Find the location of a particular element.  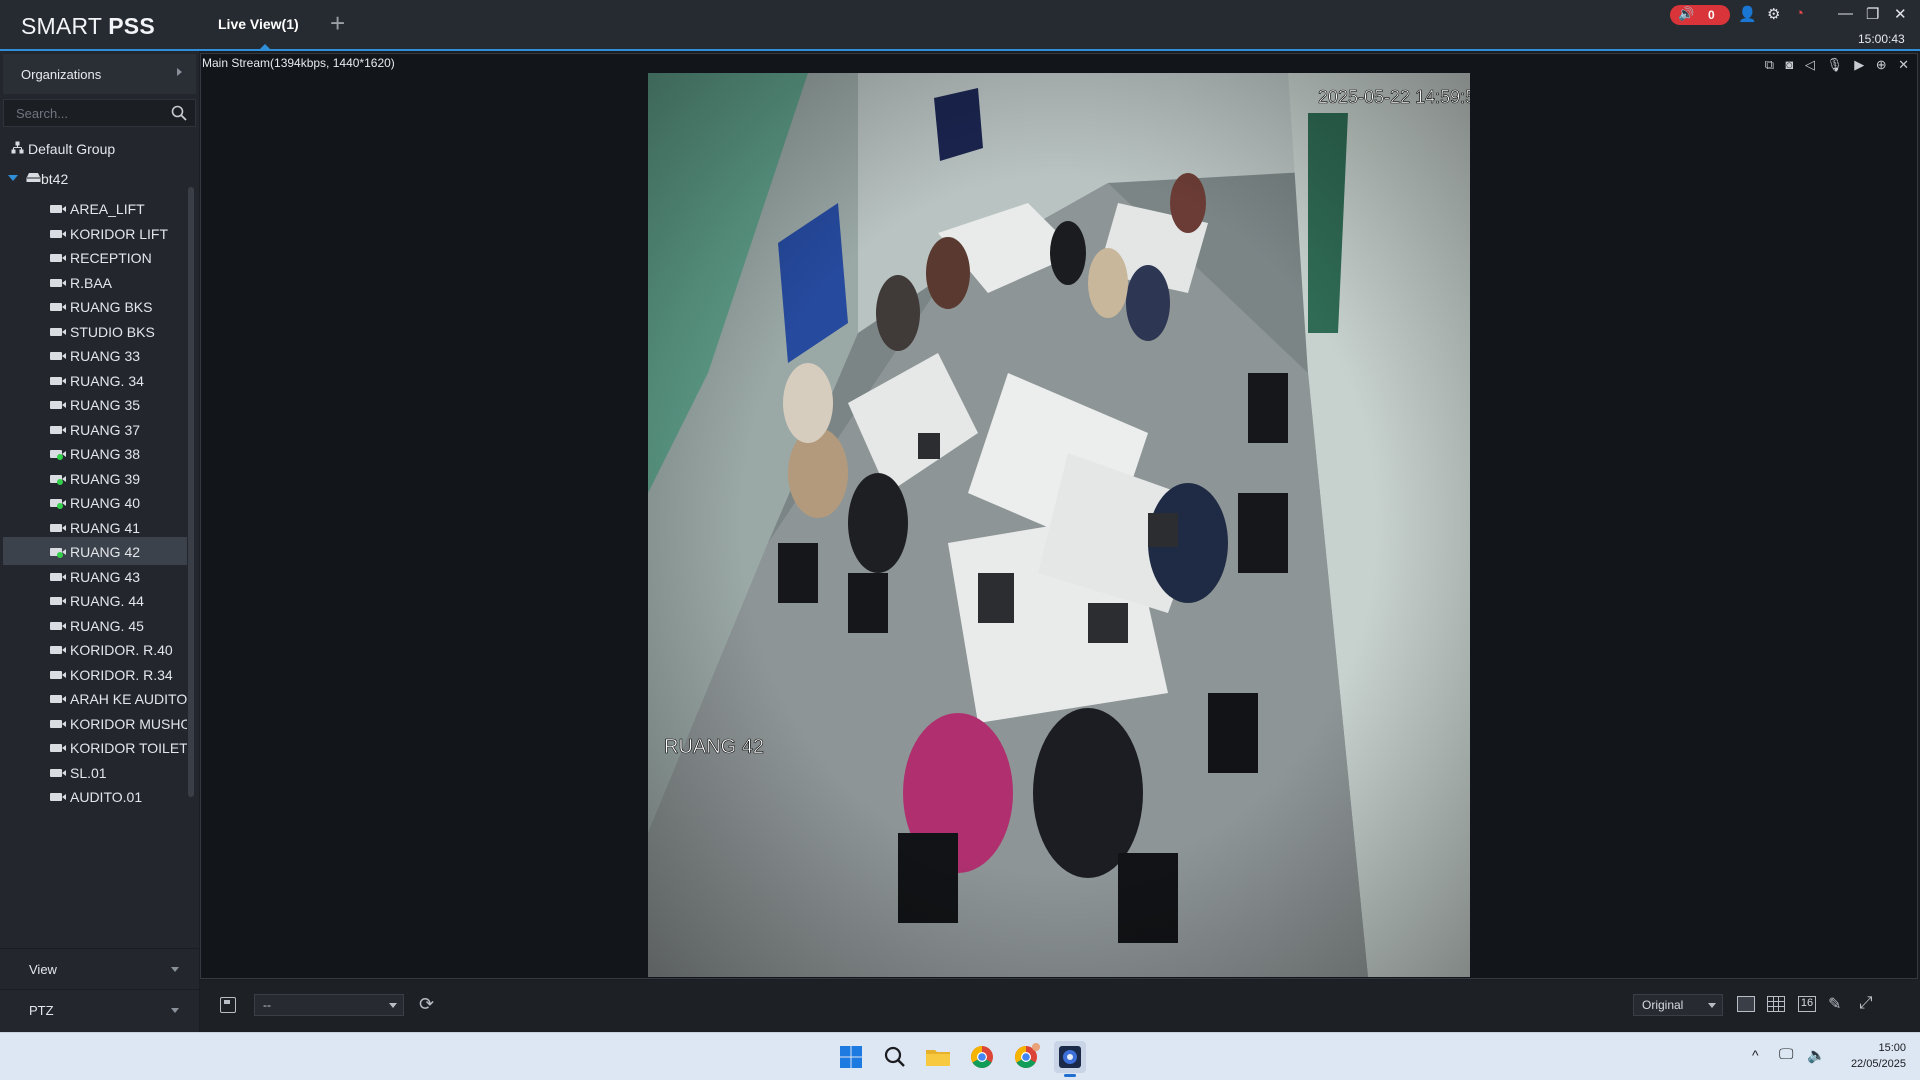

refresh-icon: ⟳ is located at coordinates (426, 1004).